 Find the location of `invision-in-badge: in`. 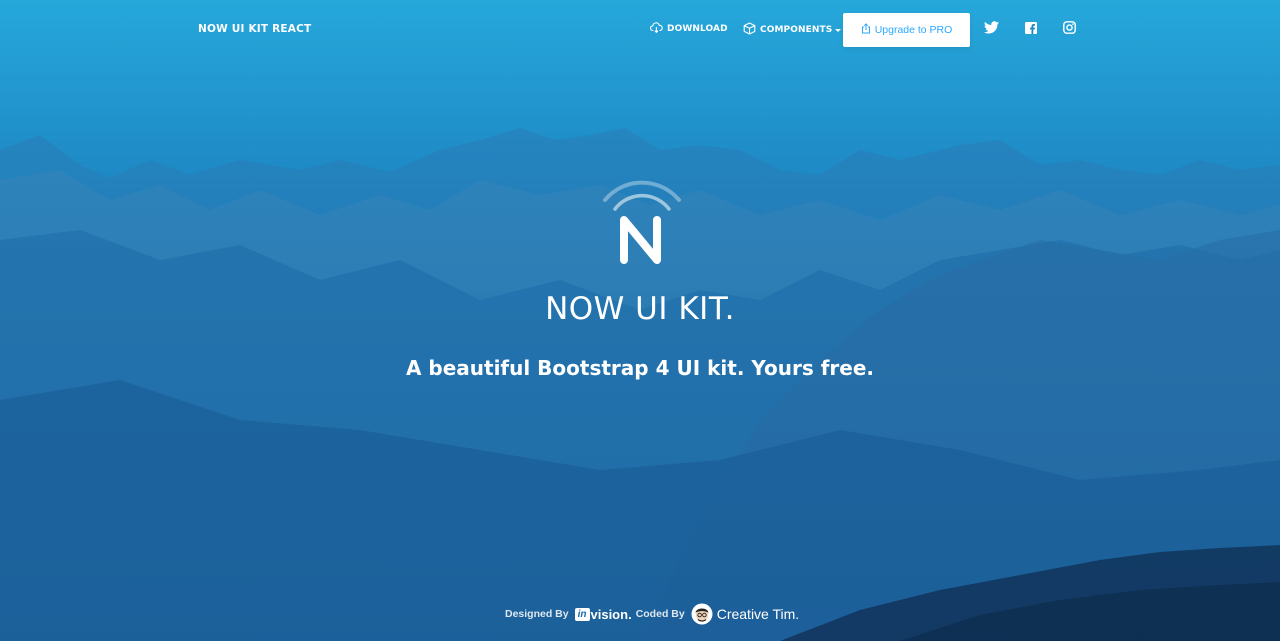

invision-in-badge: in is located at coordinates (582, 614).